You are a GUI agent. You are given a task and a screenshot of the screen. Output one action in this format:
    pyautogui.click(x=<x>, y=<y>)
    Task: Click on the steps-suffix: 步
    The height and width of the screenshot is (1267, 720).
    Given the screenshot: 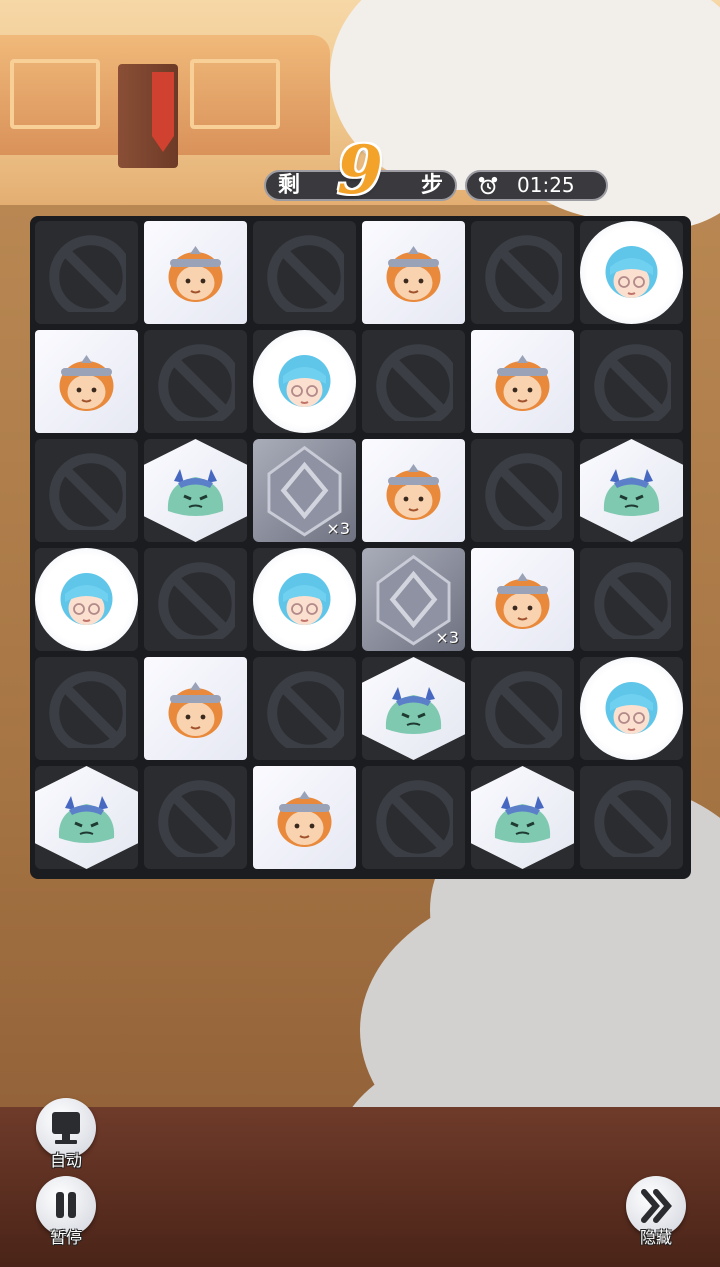 What is the action you would take?
    pyautogui.click(x=431, y=185)
    